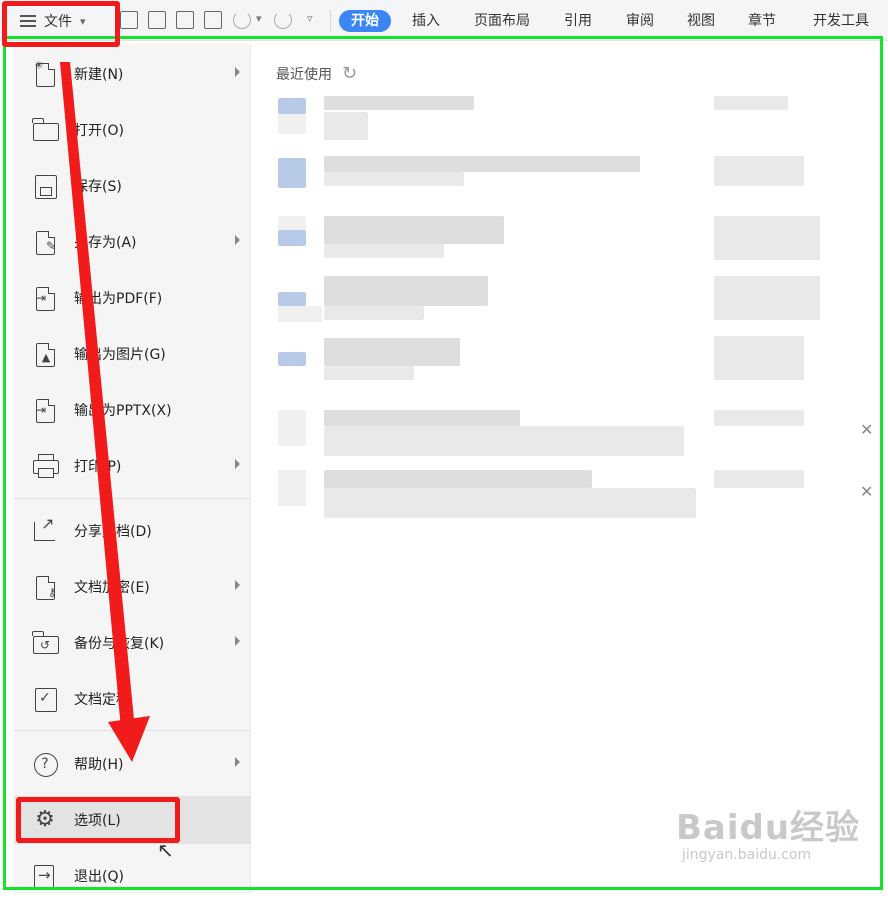 The width and height of the screenshot is (888, 900). I want to click on arrow-head, so click(129, 739).